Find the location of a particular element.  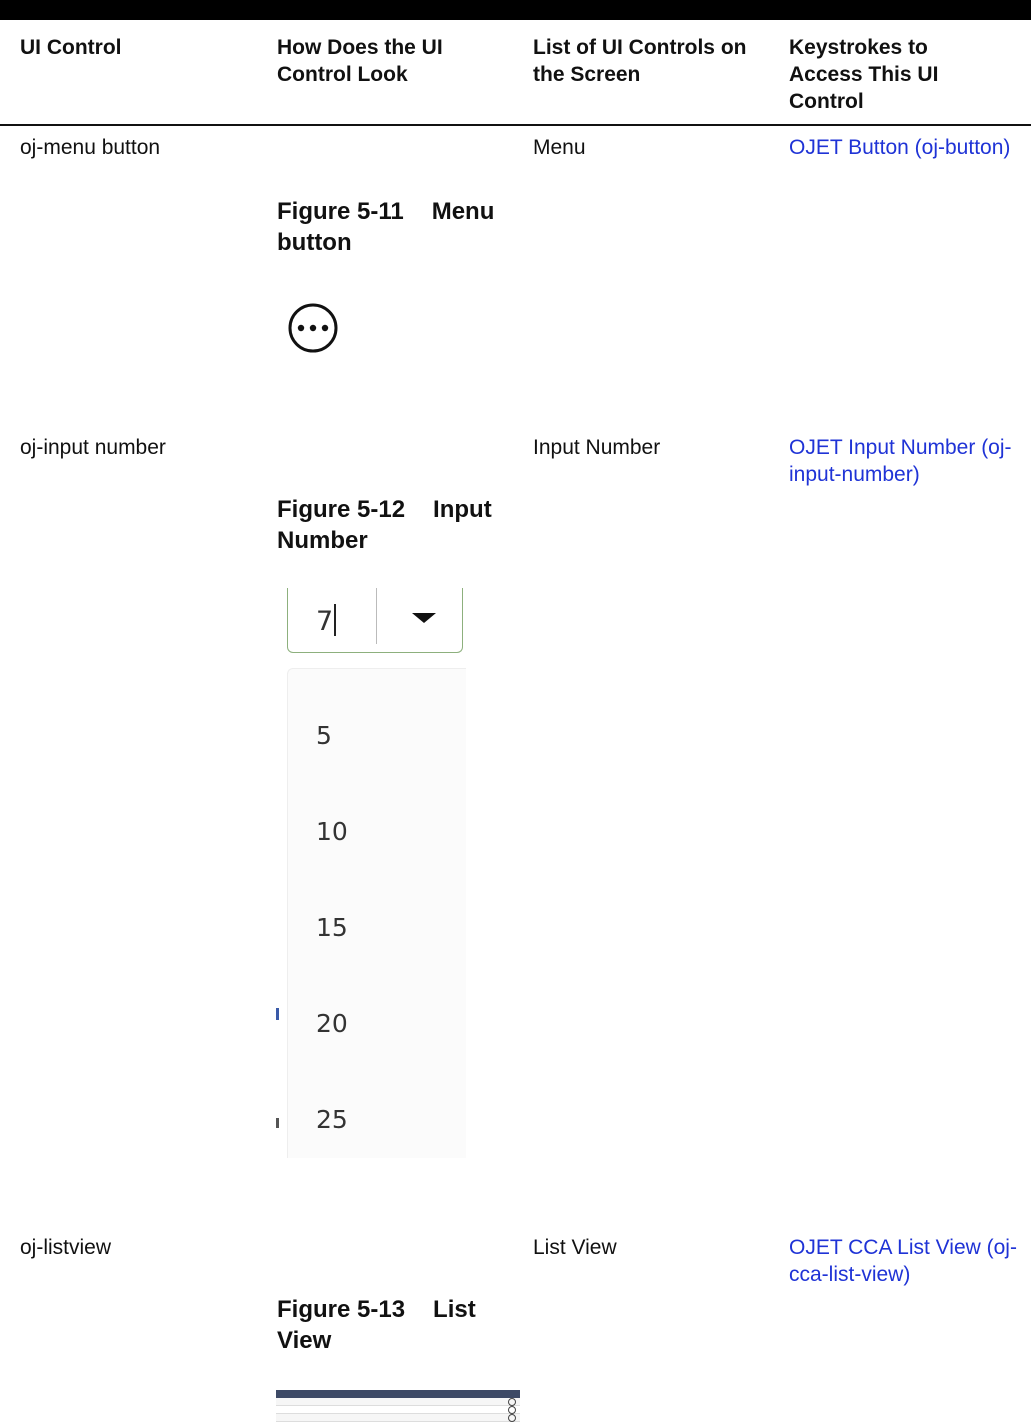

dropdown-arrow-icon is located at coordinates (424, 618).